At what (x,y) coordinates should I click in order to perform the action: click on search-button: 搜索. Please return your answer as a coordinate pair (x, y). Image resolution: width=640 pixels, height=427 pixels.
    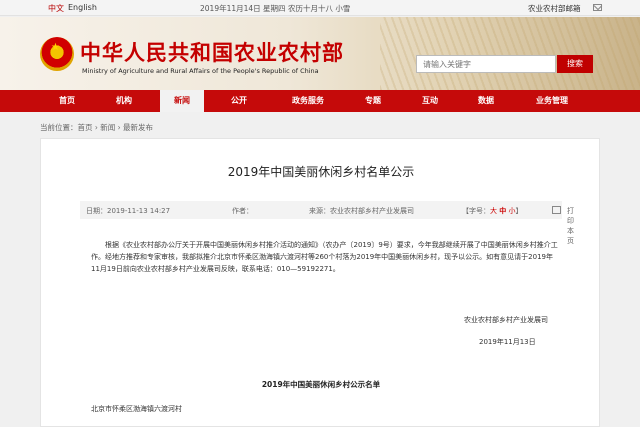
    Looking at the image, I should click on (575, 64).